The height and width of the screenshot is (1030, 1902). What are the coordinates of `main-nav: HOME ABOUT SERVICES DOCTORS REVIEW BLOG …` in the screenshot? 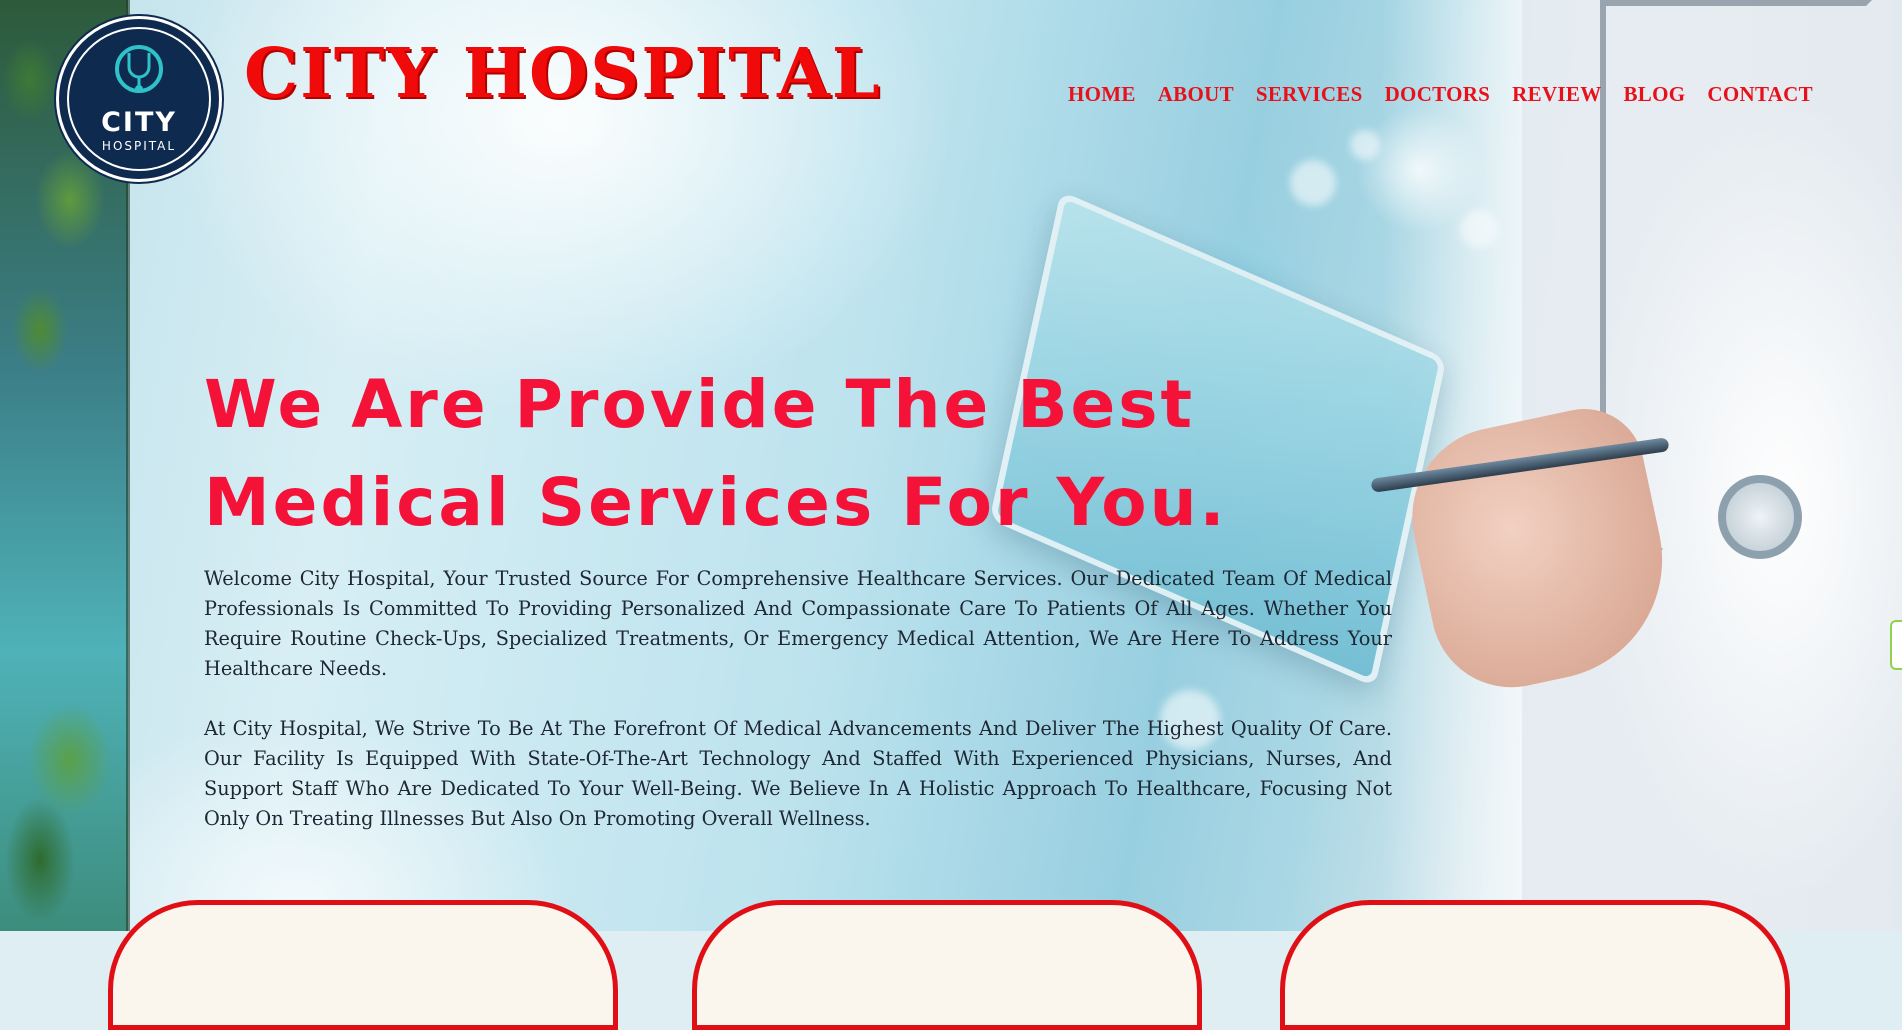 It's located at (1440, 94).